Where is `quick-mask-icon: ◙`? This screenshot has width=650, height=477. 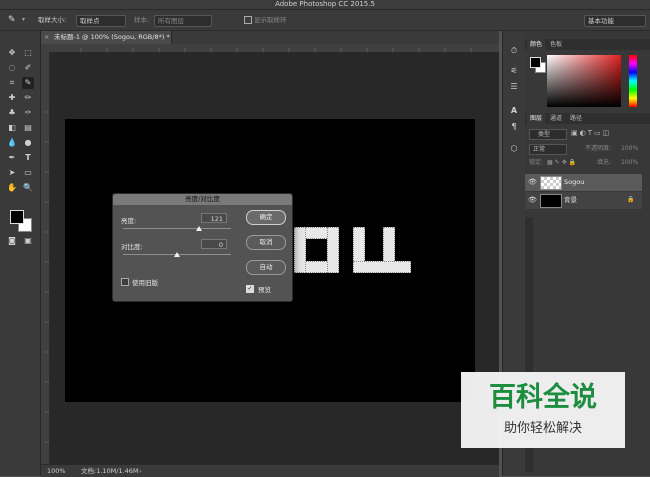
quick-mask-icon: ◙ is located at coordinates (12, 241).